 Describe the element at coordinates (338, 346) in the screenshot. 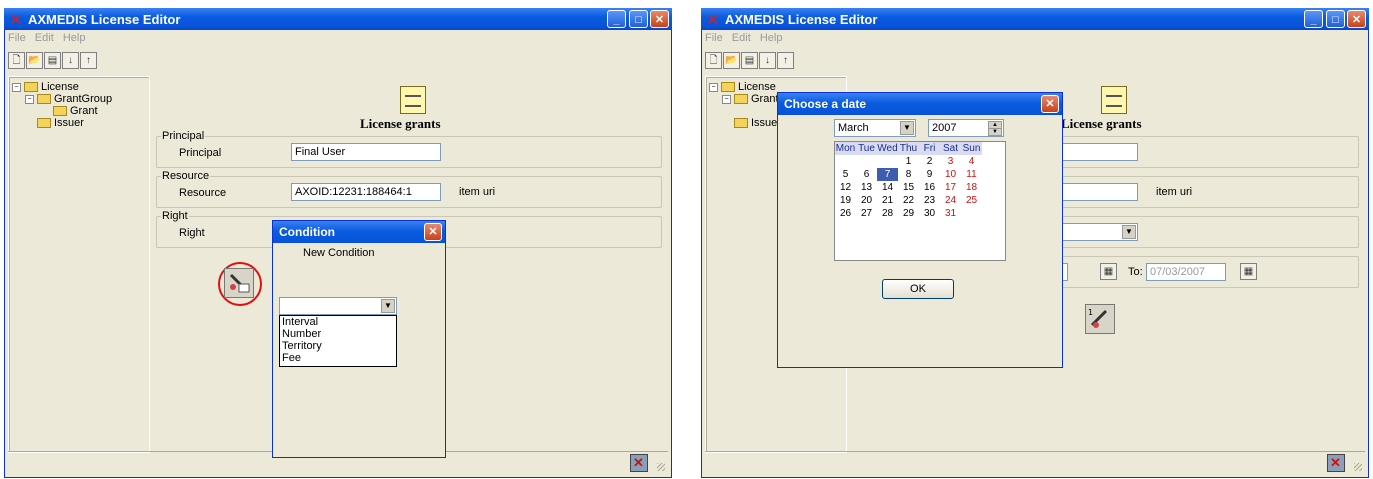

I see `option-territory: Territory` at that location.